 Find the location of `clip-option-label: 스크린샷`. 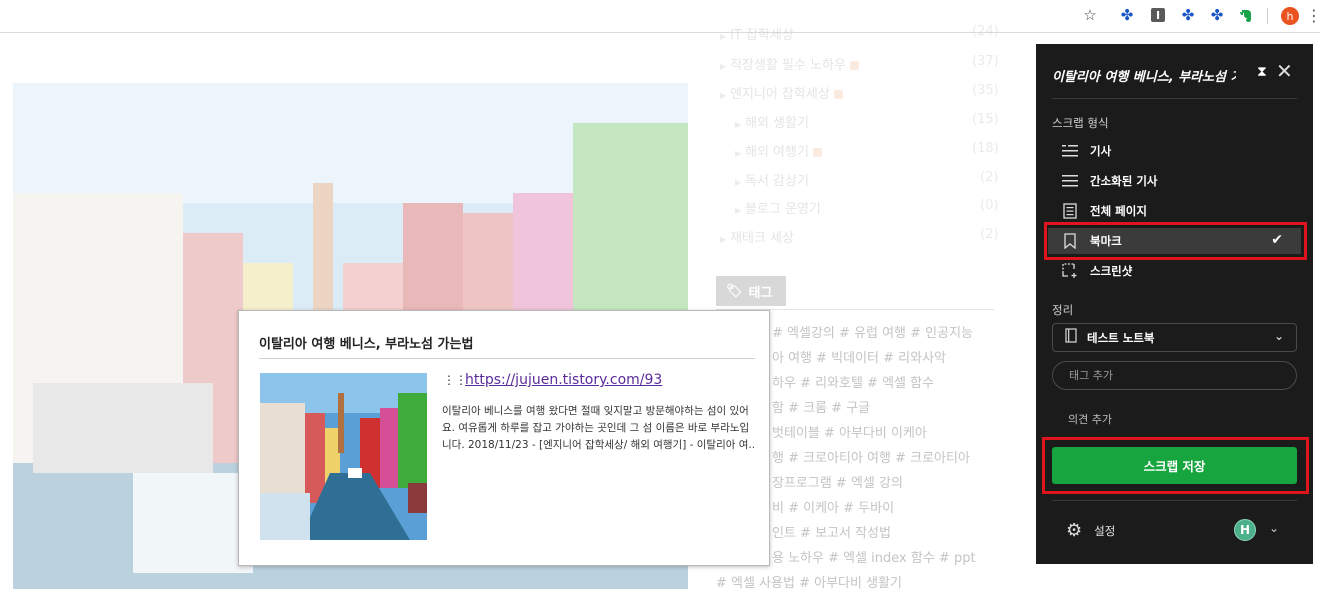

clip-option-label: 스크린샷 is located at coordinates (1111, 271).